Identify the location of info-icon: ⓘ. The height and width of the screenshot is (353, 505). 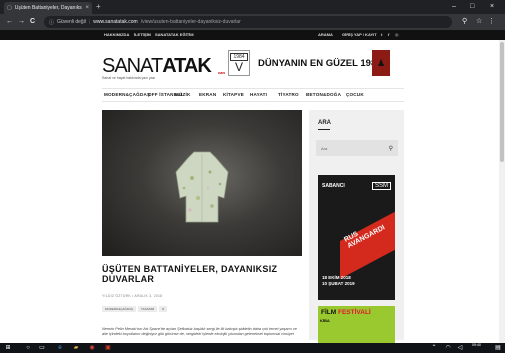
(51, 22).